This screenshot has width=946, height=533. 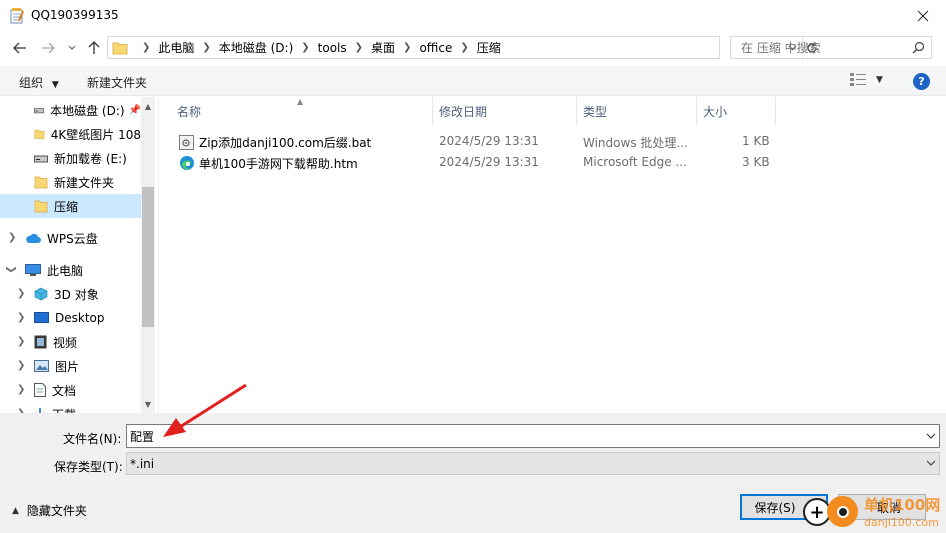 What do you see at coordinates (33, 269) in the screenshot?
I see `computer-icon` at bounding box center [33, 269].